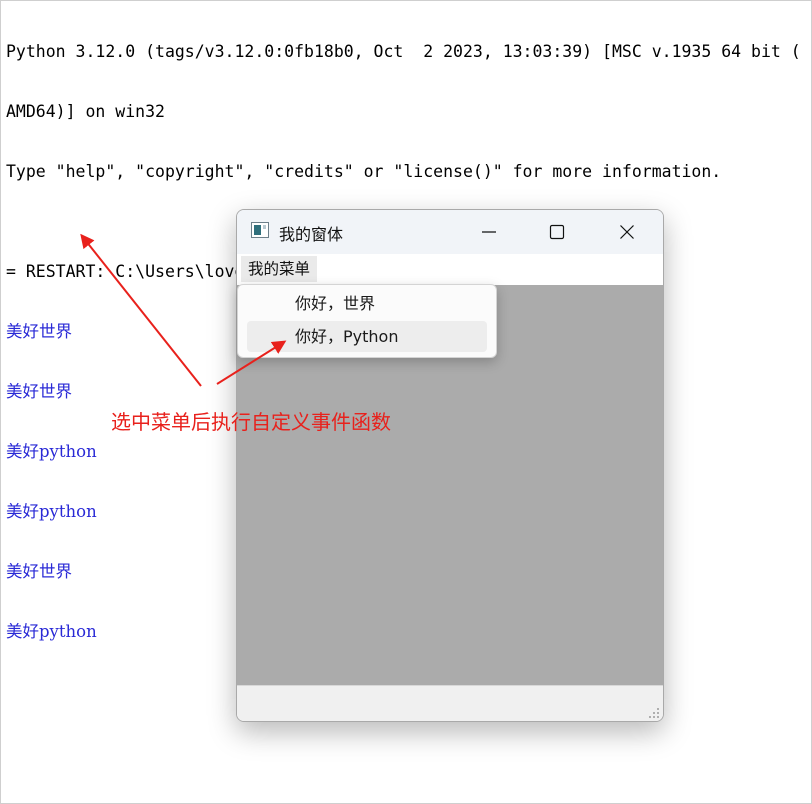  What do you see at coordinates (251, 362) in the screenshot?
I see `arrow-to-menu-item` at bounding box center [251, 362].